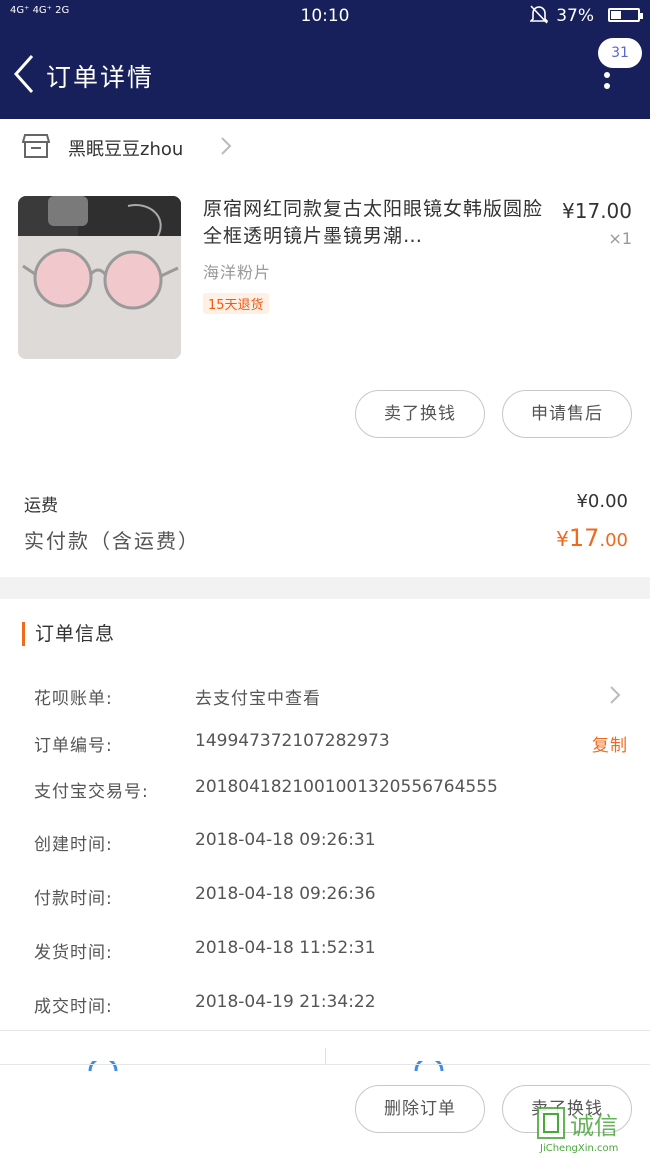 The image size is (650, 1158). What do you see at coordinates (620, 53) in the screenshot?
I see `message-badge: 31` at bounding box center [620, 53].